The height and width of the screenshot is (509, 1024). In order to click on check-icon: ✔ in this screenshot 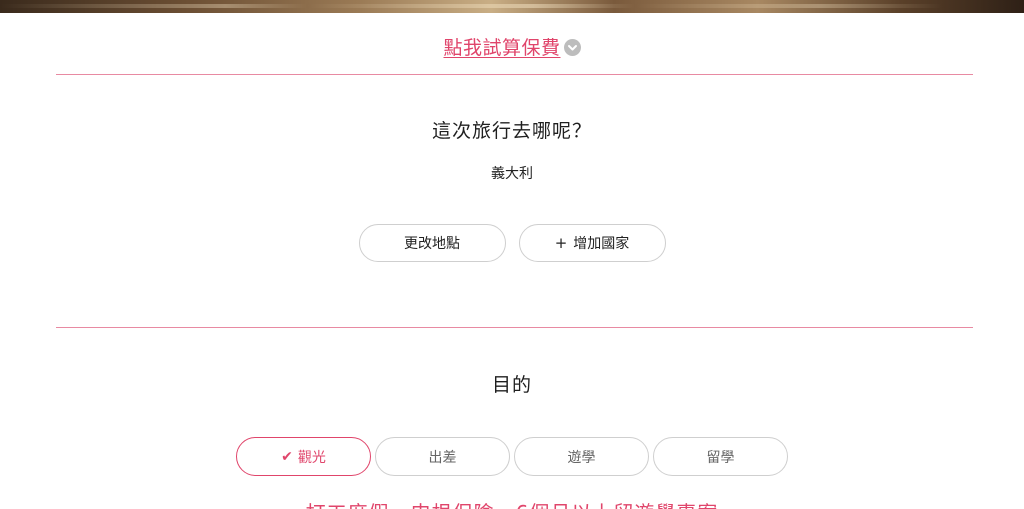, I will do `click(287, 456)`.